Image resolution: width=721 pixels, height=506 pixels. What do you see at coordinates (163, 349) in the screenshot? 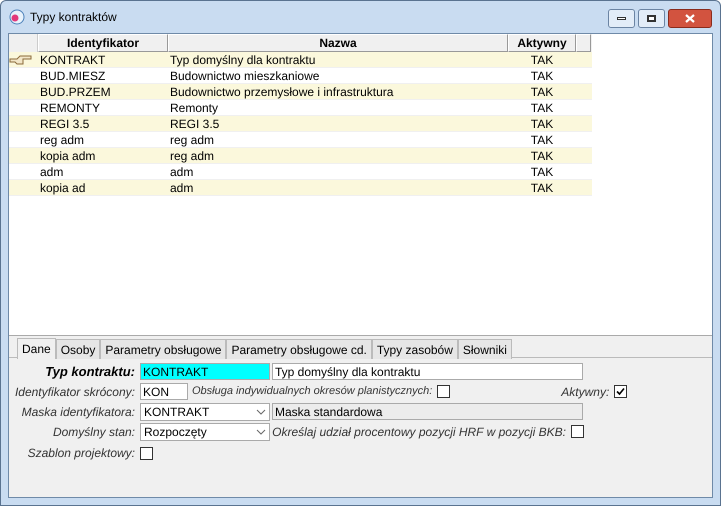
I see `tab: Parametry obsługowe` at bounding box center [163, 349].